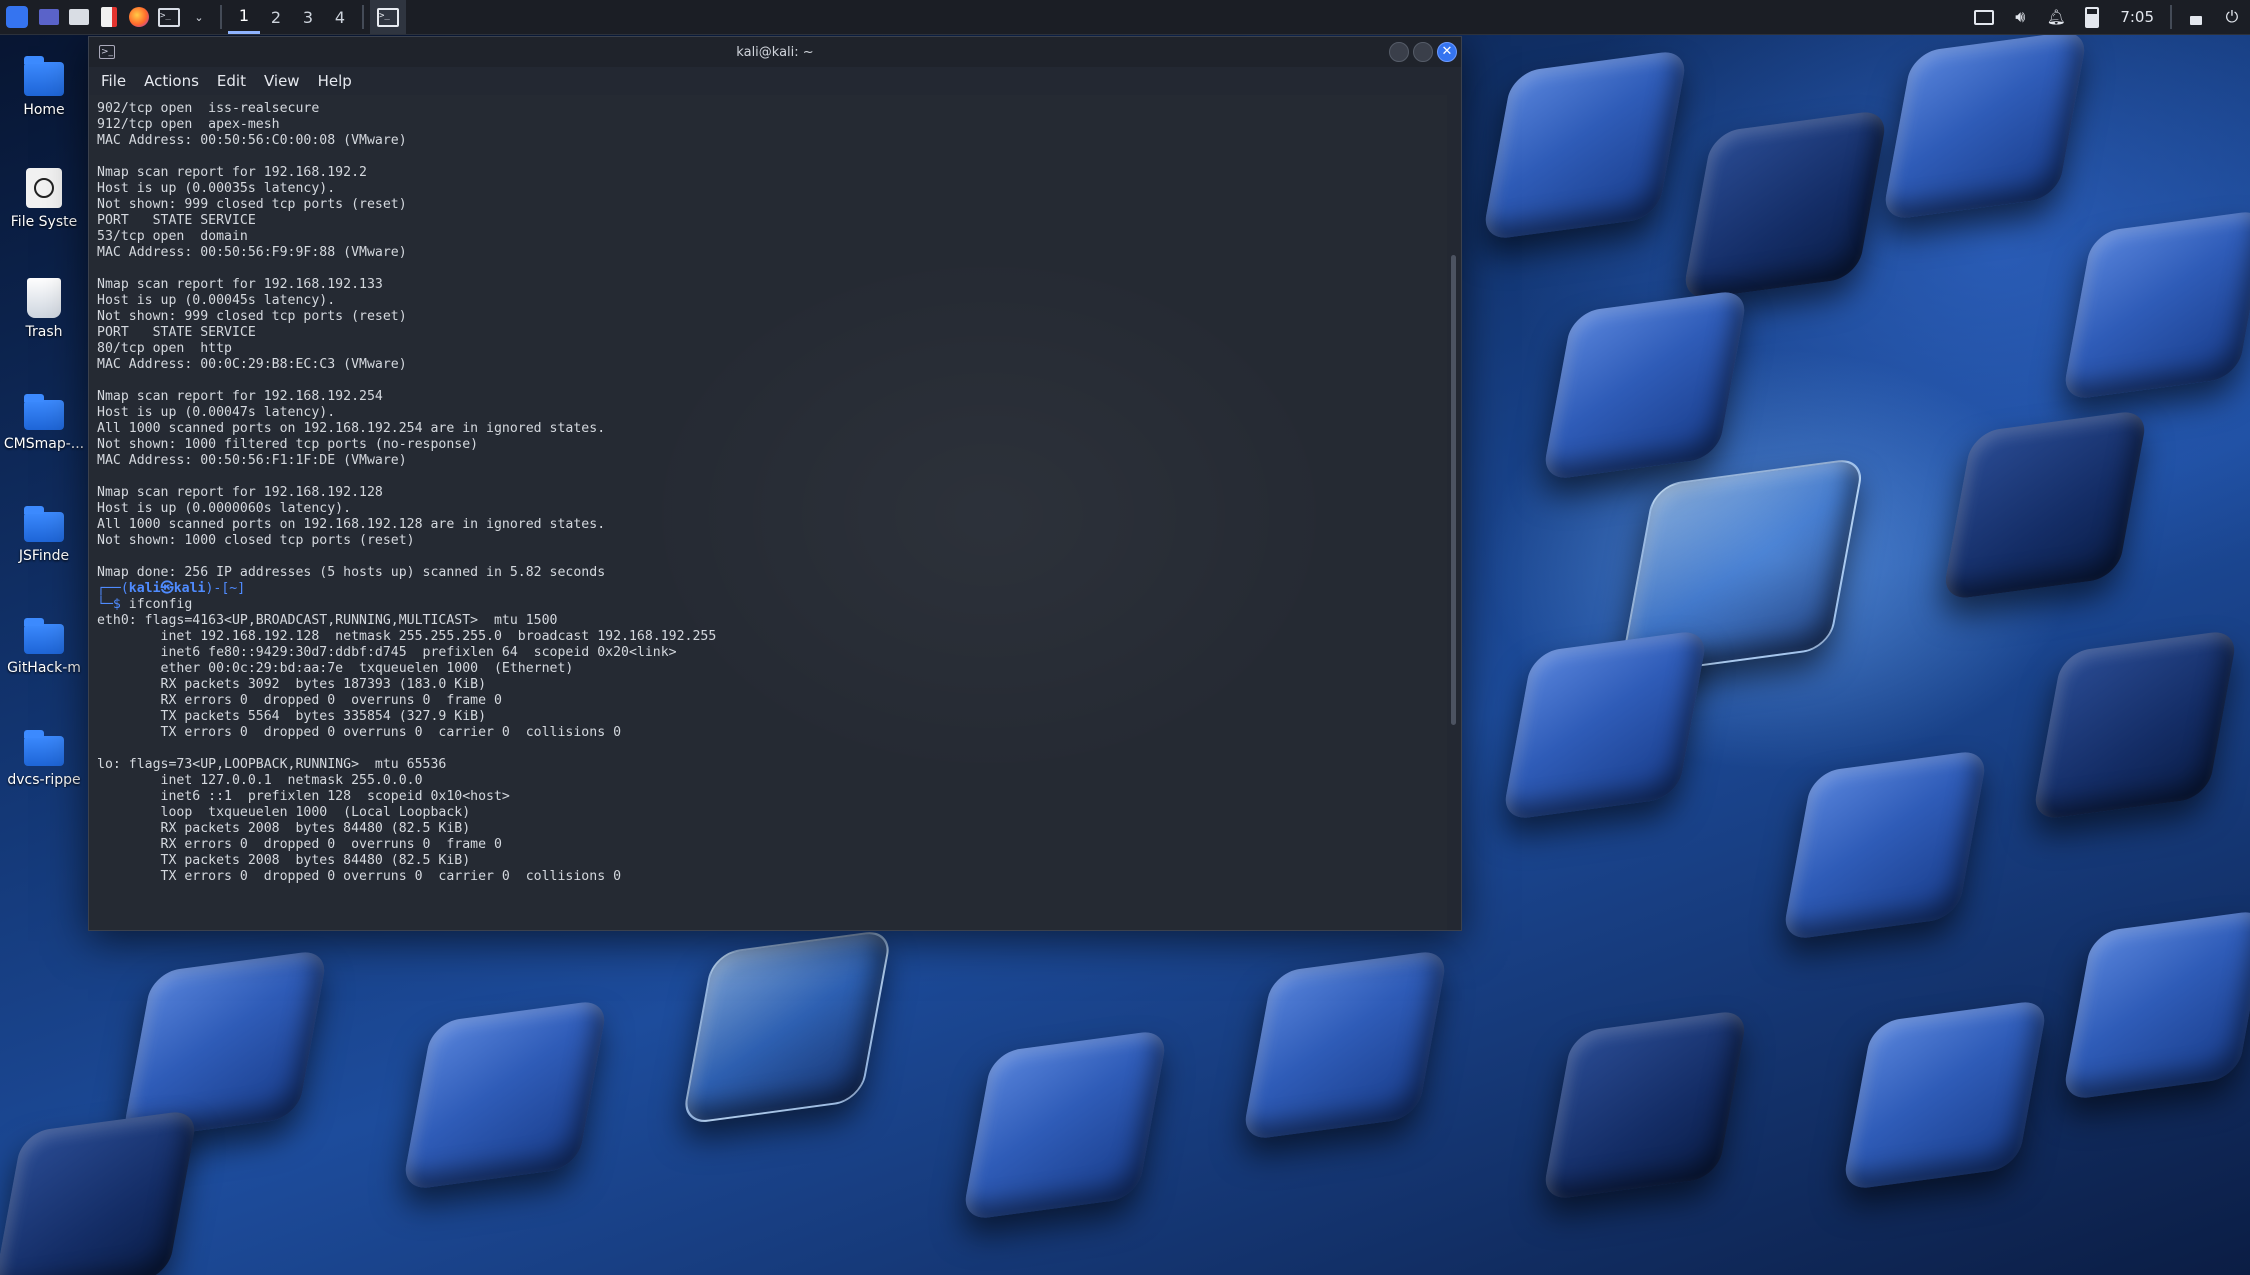  I want to click on lock-icon, so click(2196, 20).